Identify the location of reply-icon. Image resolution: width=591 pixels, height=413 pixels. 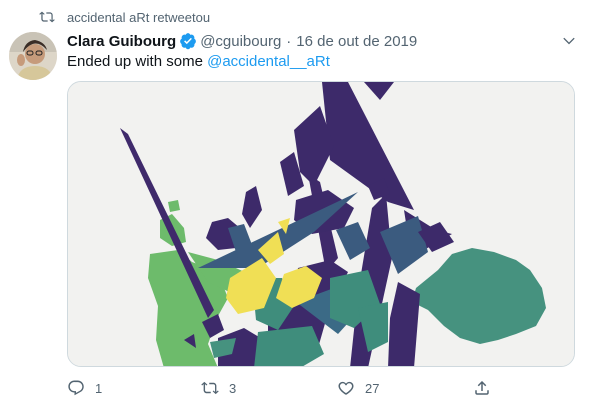
(76, 388).